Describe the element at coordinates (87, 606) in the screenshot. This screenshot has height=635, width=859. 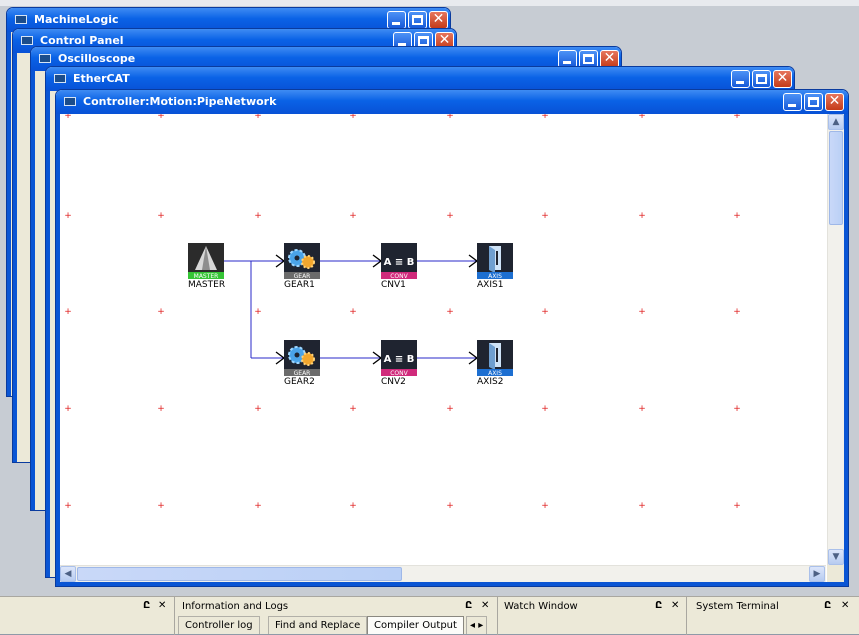
I see `dock-left-pane-header: Ը ✕` at that location.